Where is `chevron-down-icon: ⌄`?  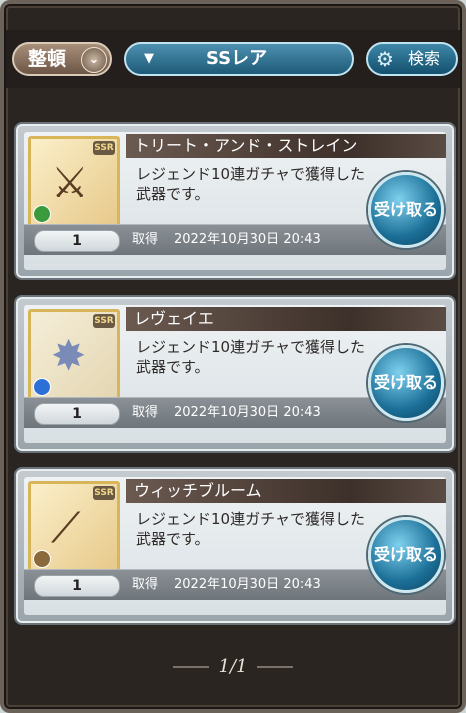 chevron-down-icon: ⌄ is located at coordinates (94, 60).